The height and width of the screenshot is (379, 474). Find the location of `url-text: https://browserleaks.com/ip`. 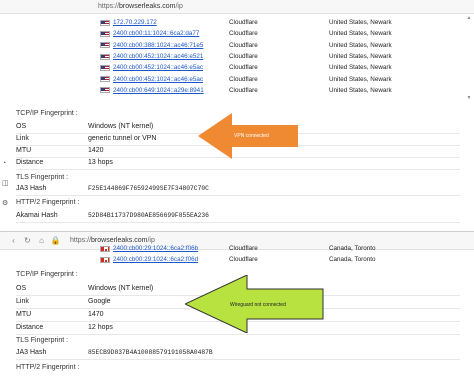

url-text: https://browserleaks.com/ip is located at coordinates (140, 6).